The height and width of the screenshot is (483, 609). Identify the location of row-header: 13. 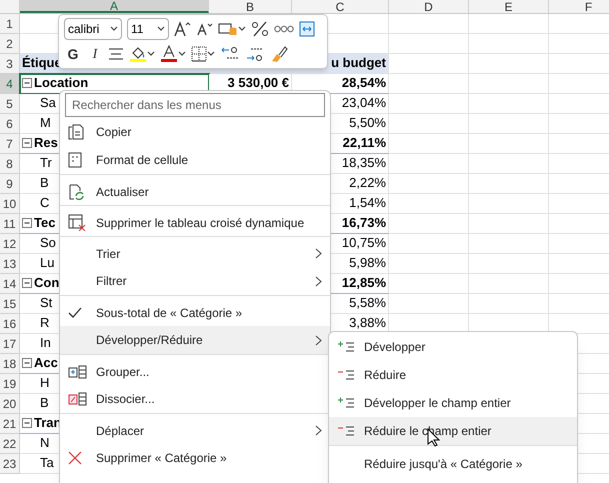
(10, 264).